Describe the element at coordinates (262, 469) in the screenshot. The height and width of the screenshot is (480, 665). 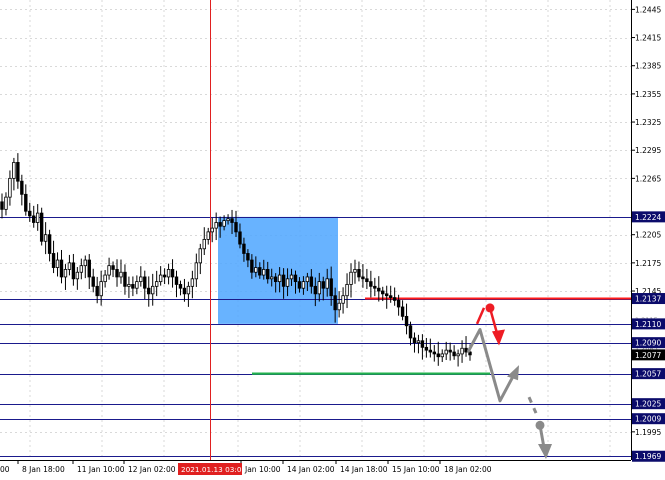
I see `time-tick-label: Jan 10:00` at that location.